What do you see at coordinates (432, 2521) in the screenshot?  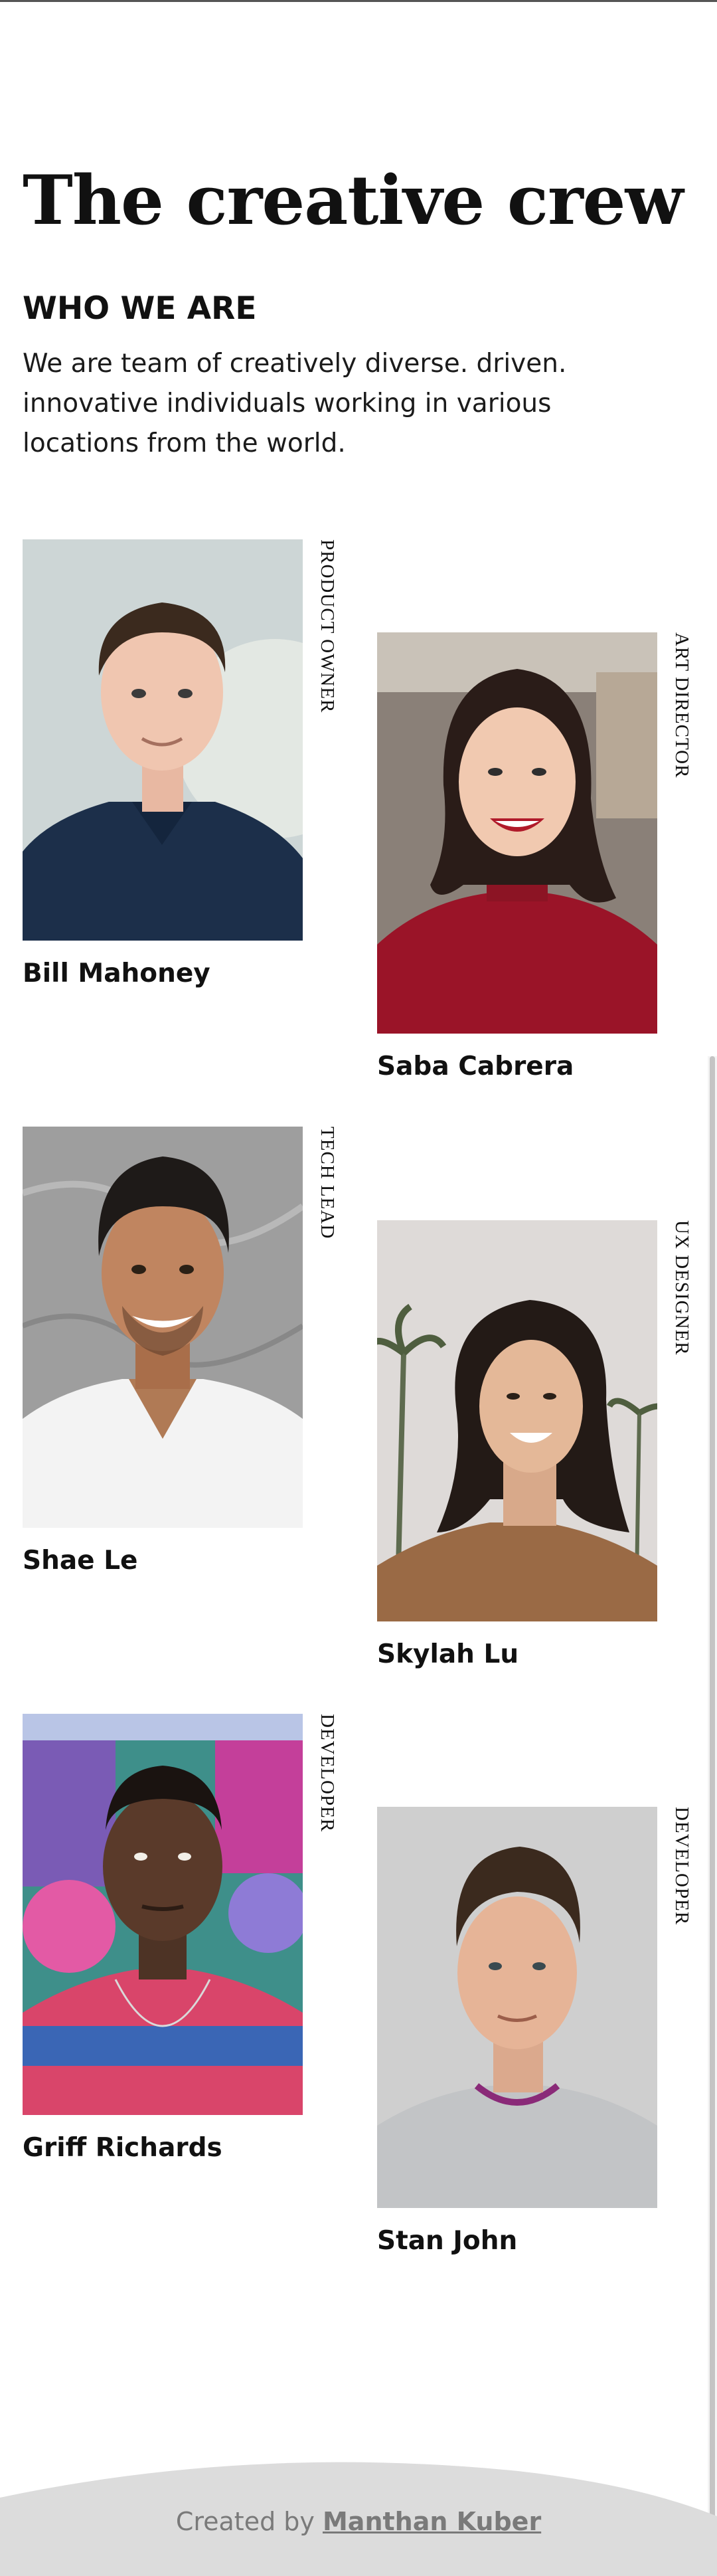 I see `author-link: Manthan Kuber` at bounding box center [432, 2521].